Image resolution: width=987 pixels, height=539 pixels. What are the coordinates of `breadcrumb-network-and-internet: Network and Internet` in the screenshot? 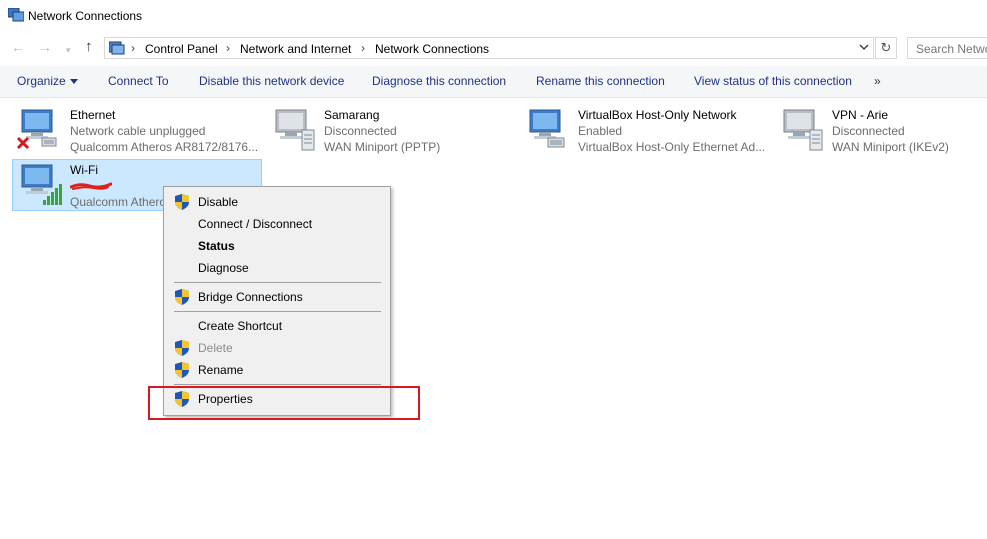 It's located at (295, 49).